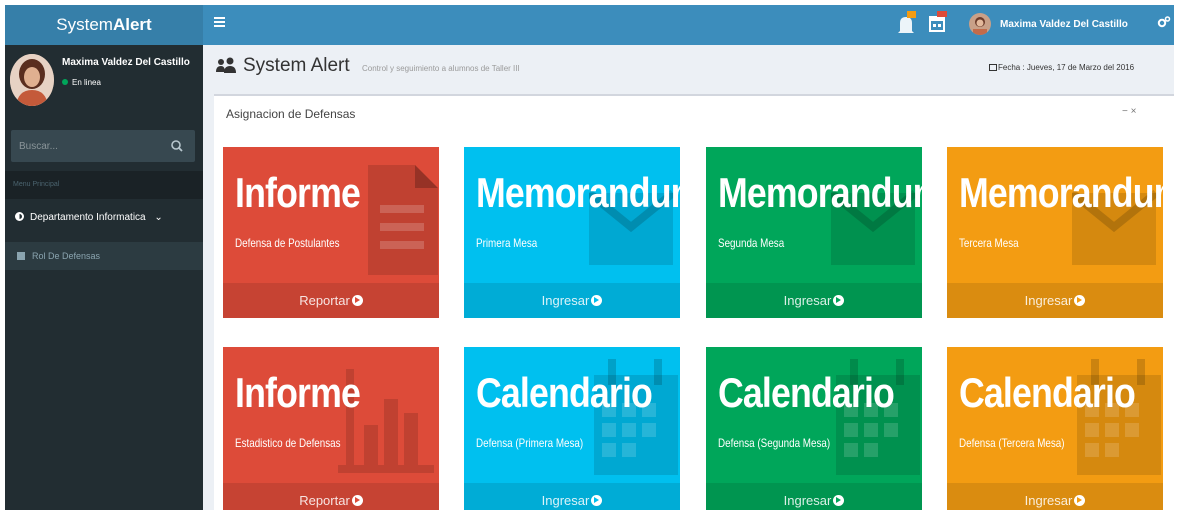 Image resolution: width=1179 pixels, height=515 pixels. Describe the element at coordinates (1164, 23) in the screenshot. I see `gears-icon` at that location.